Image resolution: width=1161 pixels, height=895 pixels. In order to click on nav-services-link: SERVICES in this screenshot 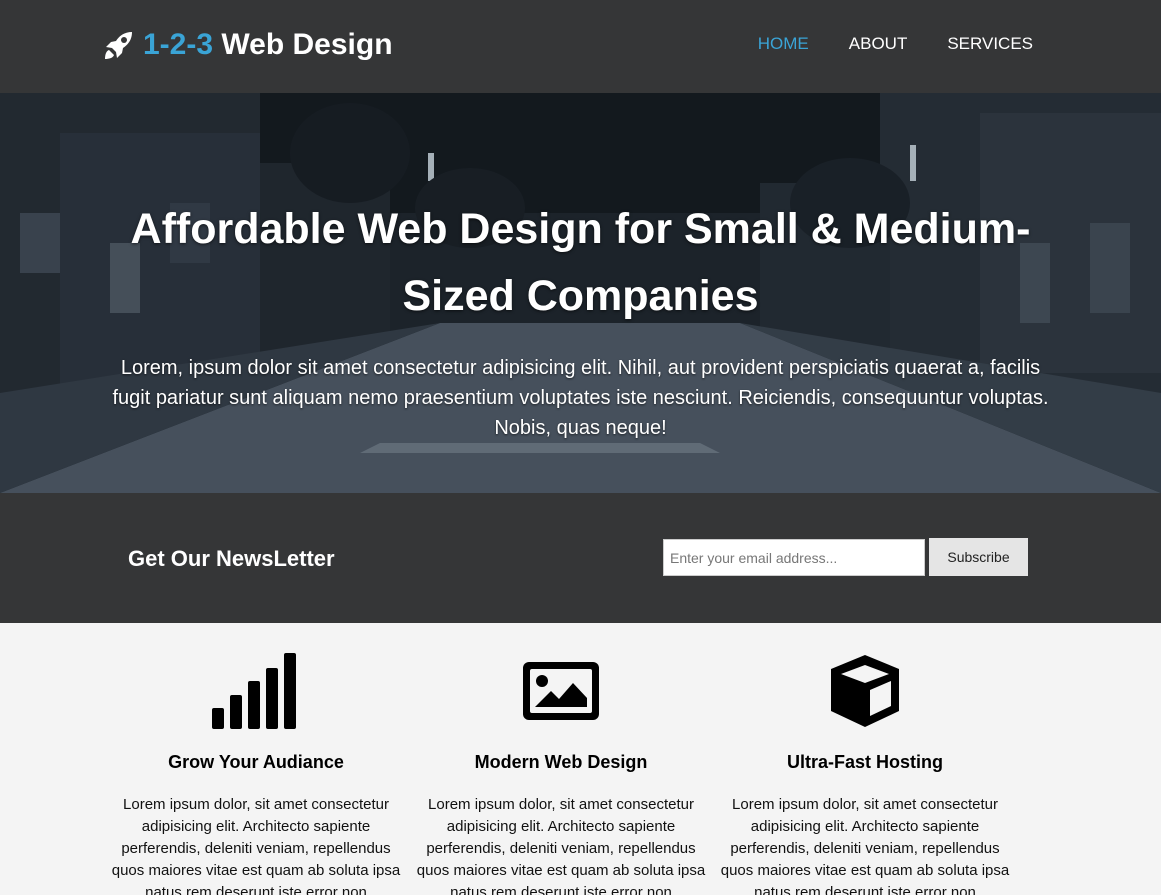, I will do `click(990, 44)`.